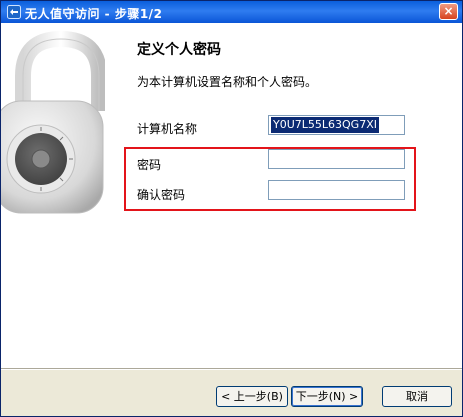  I want to click on padlock-icon, so click(53, 122).